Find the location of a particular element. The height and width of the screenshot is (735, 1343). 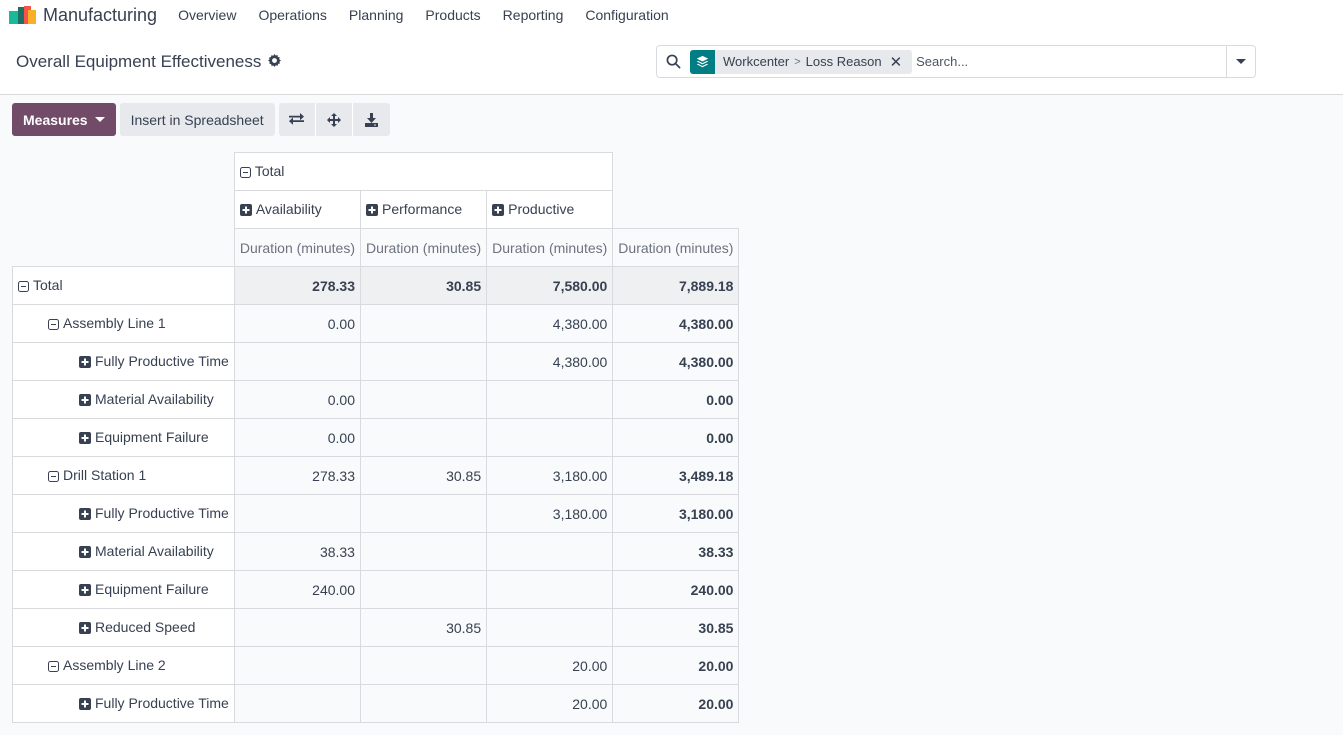

pivot-row: Assembly Line 1 0.00 4,380.00 4,380.00 is located at coordinates (376, 323).